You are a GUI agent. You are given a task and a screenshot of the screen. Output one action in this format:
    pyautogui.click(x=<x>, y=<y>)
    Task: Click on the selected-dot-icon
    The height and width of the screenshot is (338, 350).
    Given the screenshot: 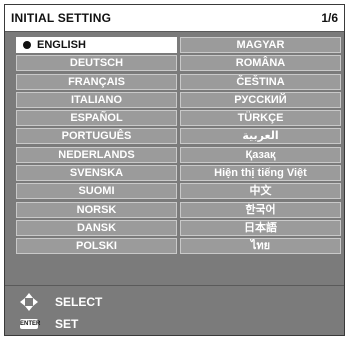 What is the action you would take?
    pyautogui.click(x=27, y=45)
    